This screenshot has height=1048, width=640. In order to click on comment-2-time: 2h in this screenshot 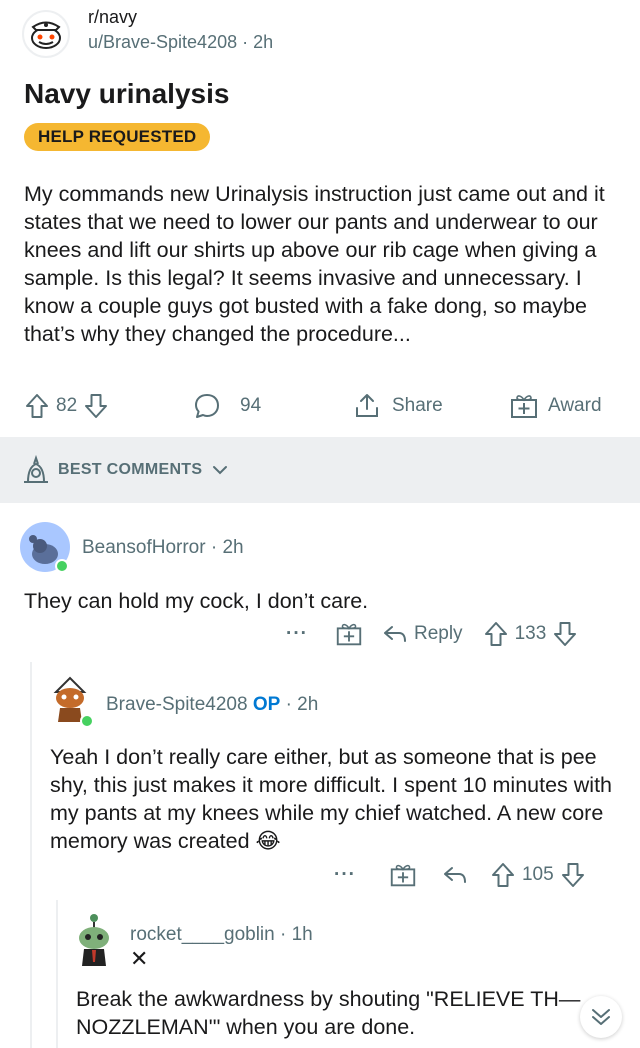, I will do `click(308, 704)`.